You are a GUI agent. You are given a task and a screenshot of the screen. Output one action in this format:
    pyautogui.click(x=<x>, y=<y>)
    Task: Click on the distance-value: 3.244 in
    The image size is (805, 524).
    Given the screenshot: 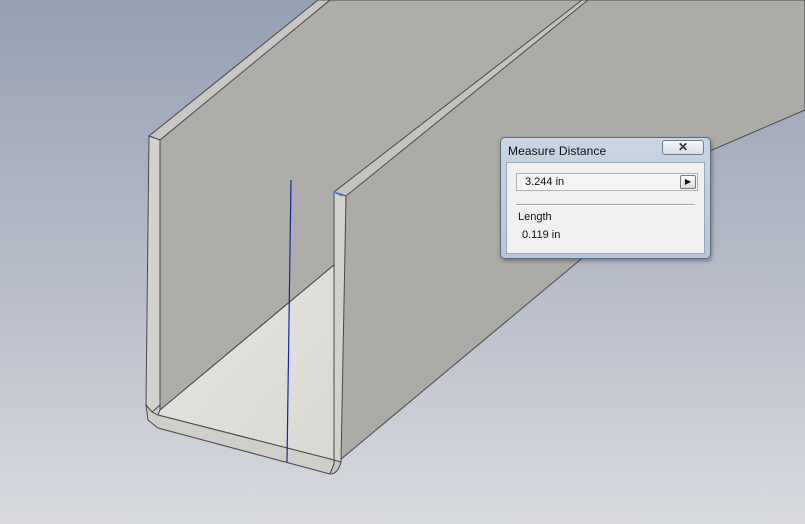 What is the action you would take?
    pyautogui.click(x=545, y=182)
    